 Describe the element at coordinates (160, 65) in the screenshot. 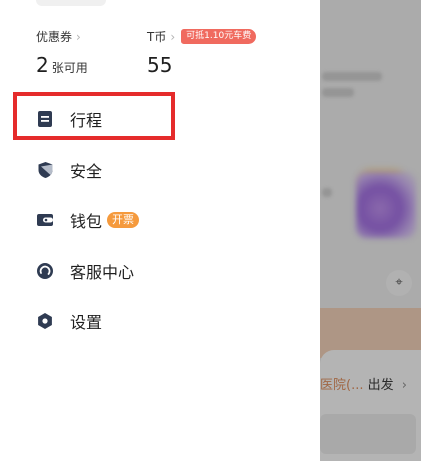

I see `tcoin-balance: 55` at that location.